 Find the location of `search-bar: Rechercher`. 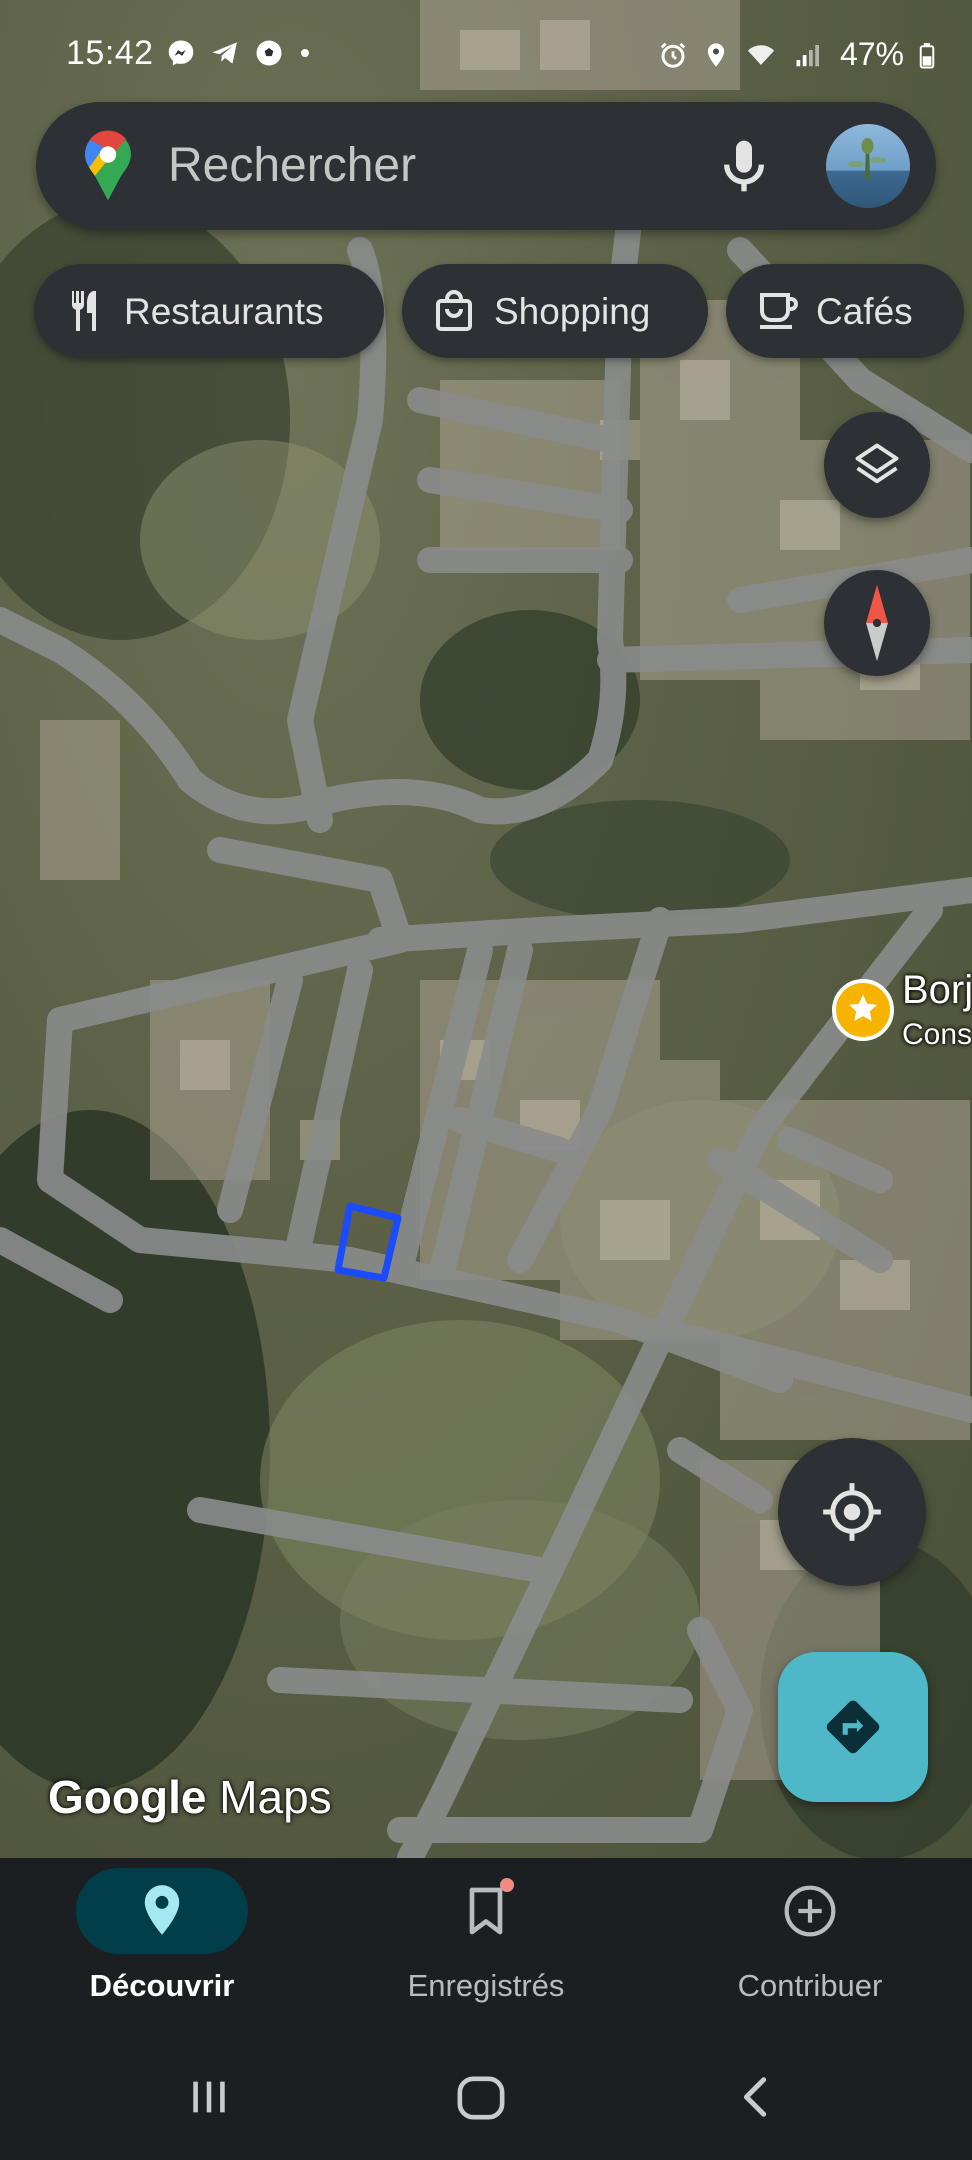

search-bar: Rechercher is located at coordinates (486, 166).